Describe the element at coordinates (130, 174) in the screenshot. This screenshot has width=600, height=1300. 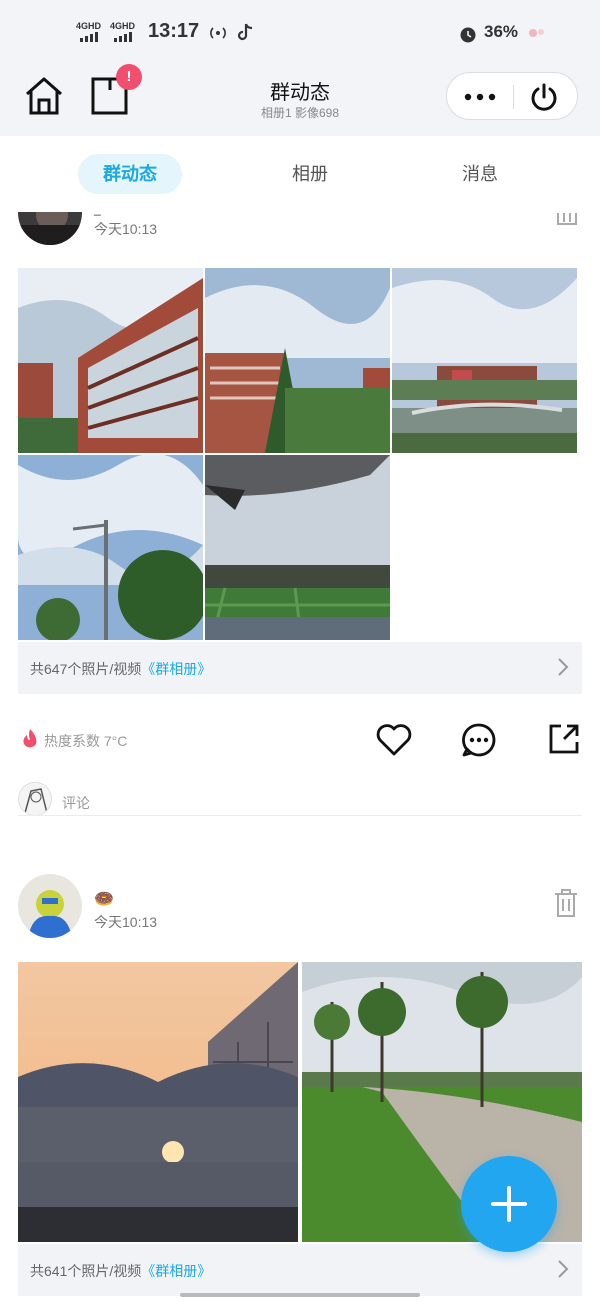
I see `tab-group-feed-label: 群动态` at that location.